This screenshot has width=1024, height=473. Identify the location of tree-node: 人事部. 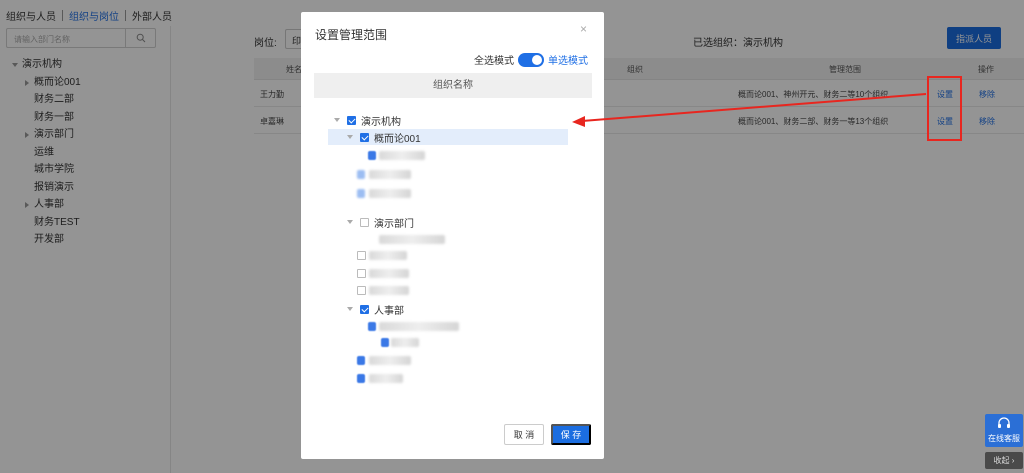
(375, 309).